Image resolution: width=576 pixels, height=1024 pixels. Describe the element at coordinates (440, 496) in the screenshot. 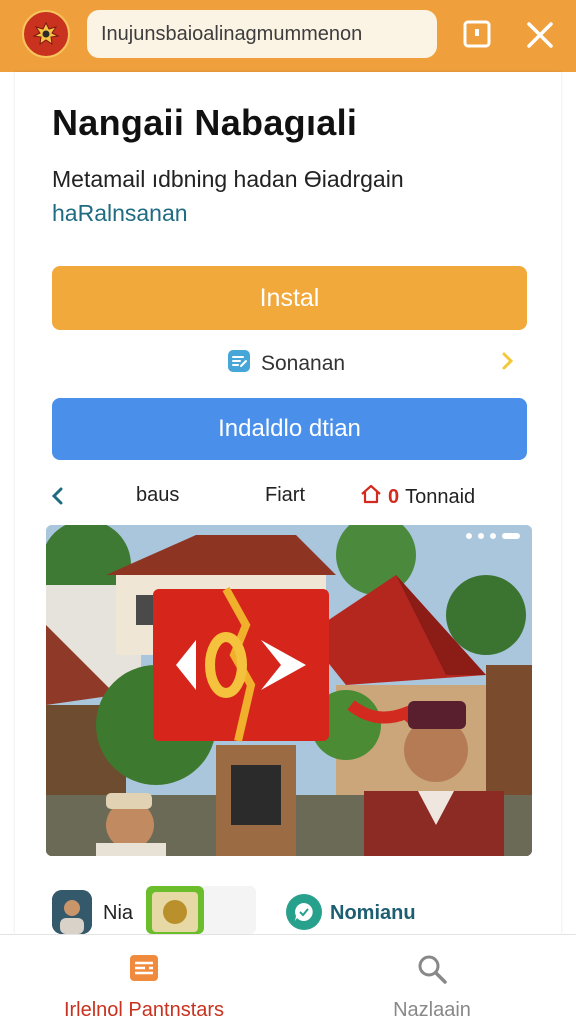

I see `tab-3-label: Tonnaid` at that location.